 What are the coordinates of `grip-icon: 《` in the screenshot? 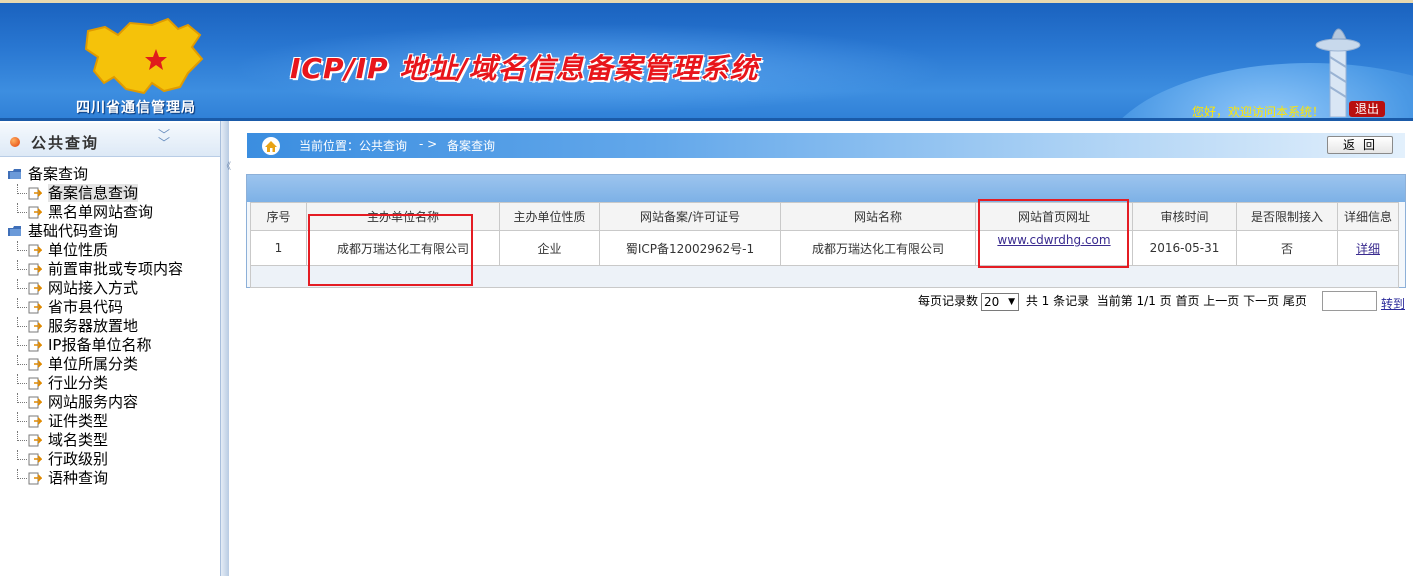 It's located at (226, 166).